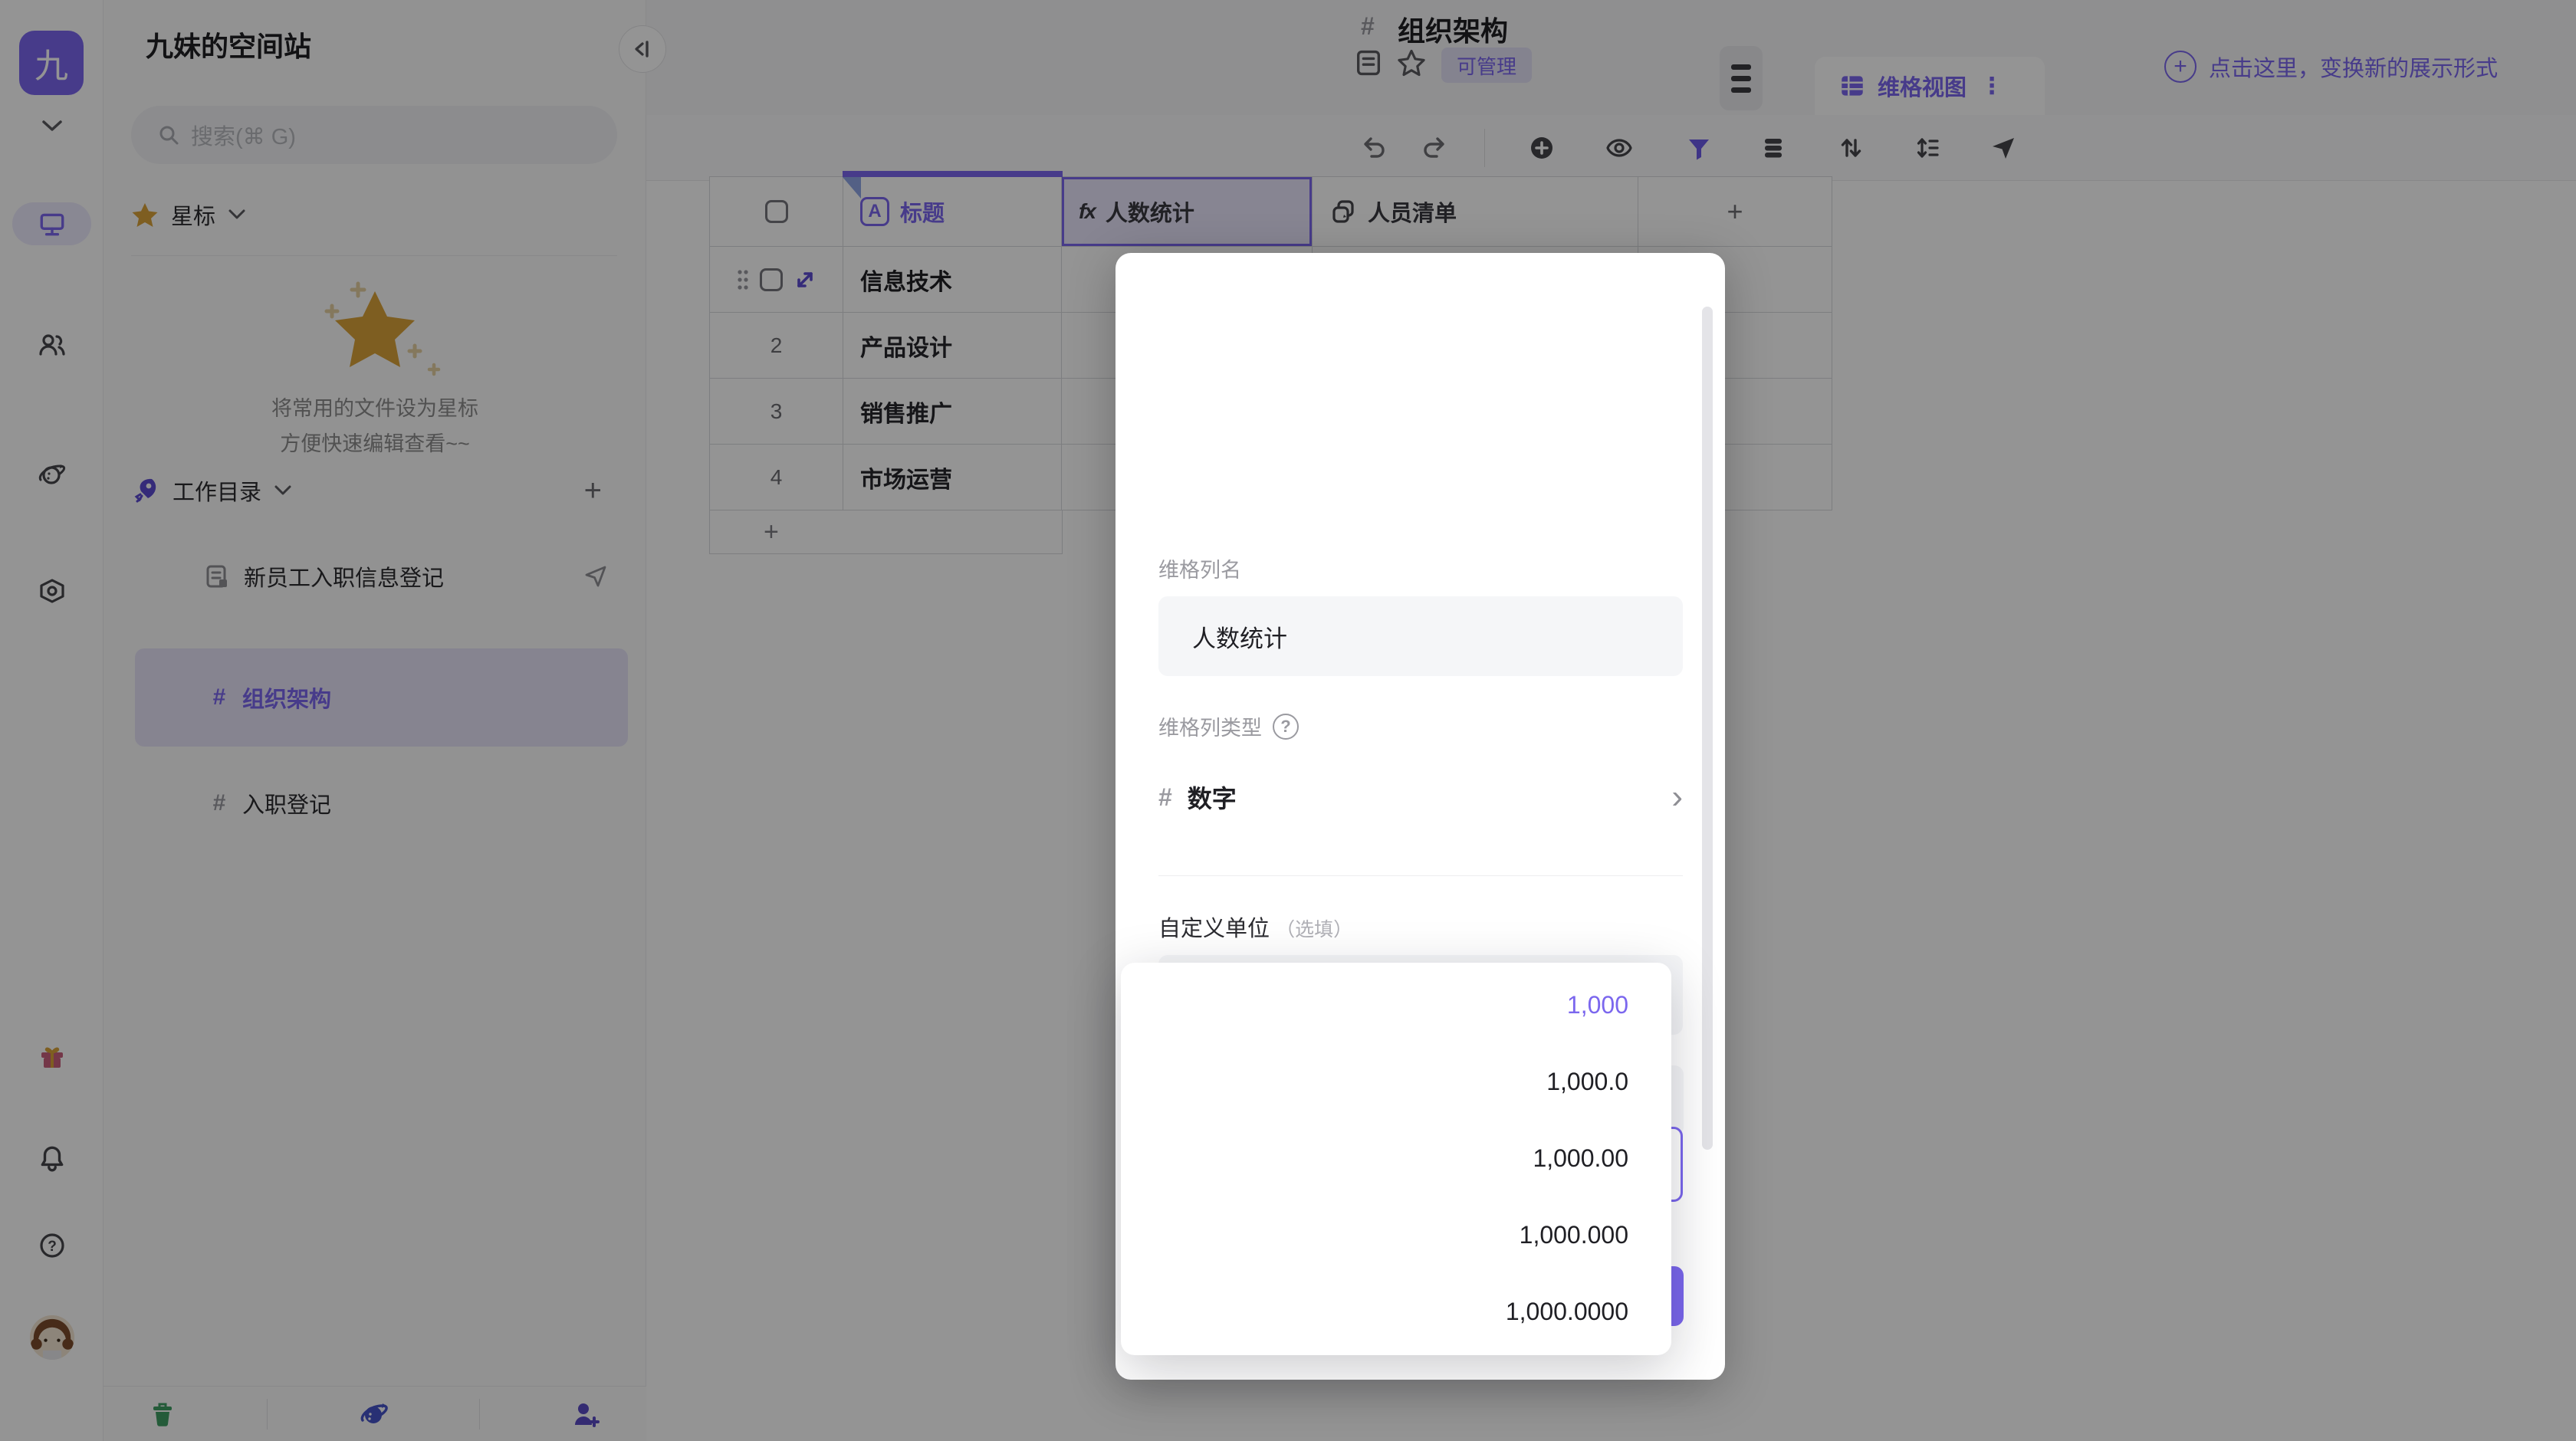  What do you see at coordinates (1214, 929) in the screenshot?
I see `unit-label: 自定义单位` at bounding box center [1214, 929].